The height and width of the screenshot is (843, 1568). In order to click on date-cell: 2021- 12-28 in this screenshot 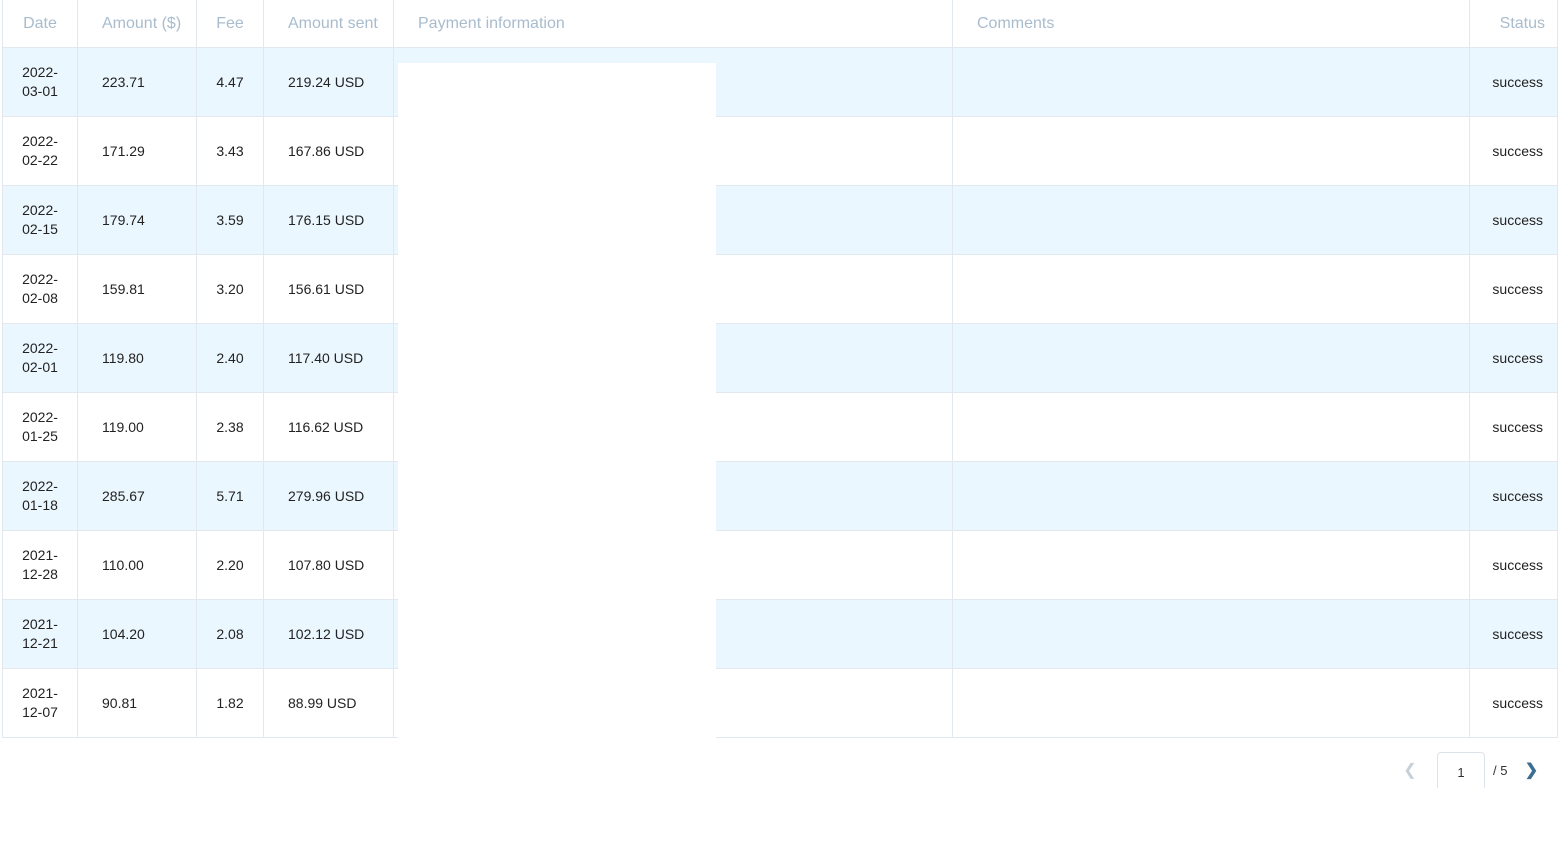, I will do `click(40, 565)`.